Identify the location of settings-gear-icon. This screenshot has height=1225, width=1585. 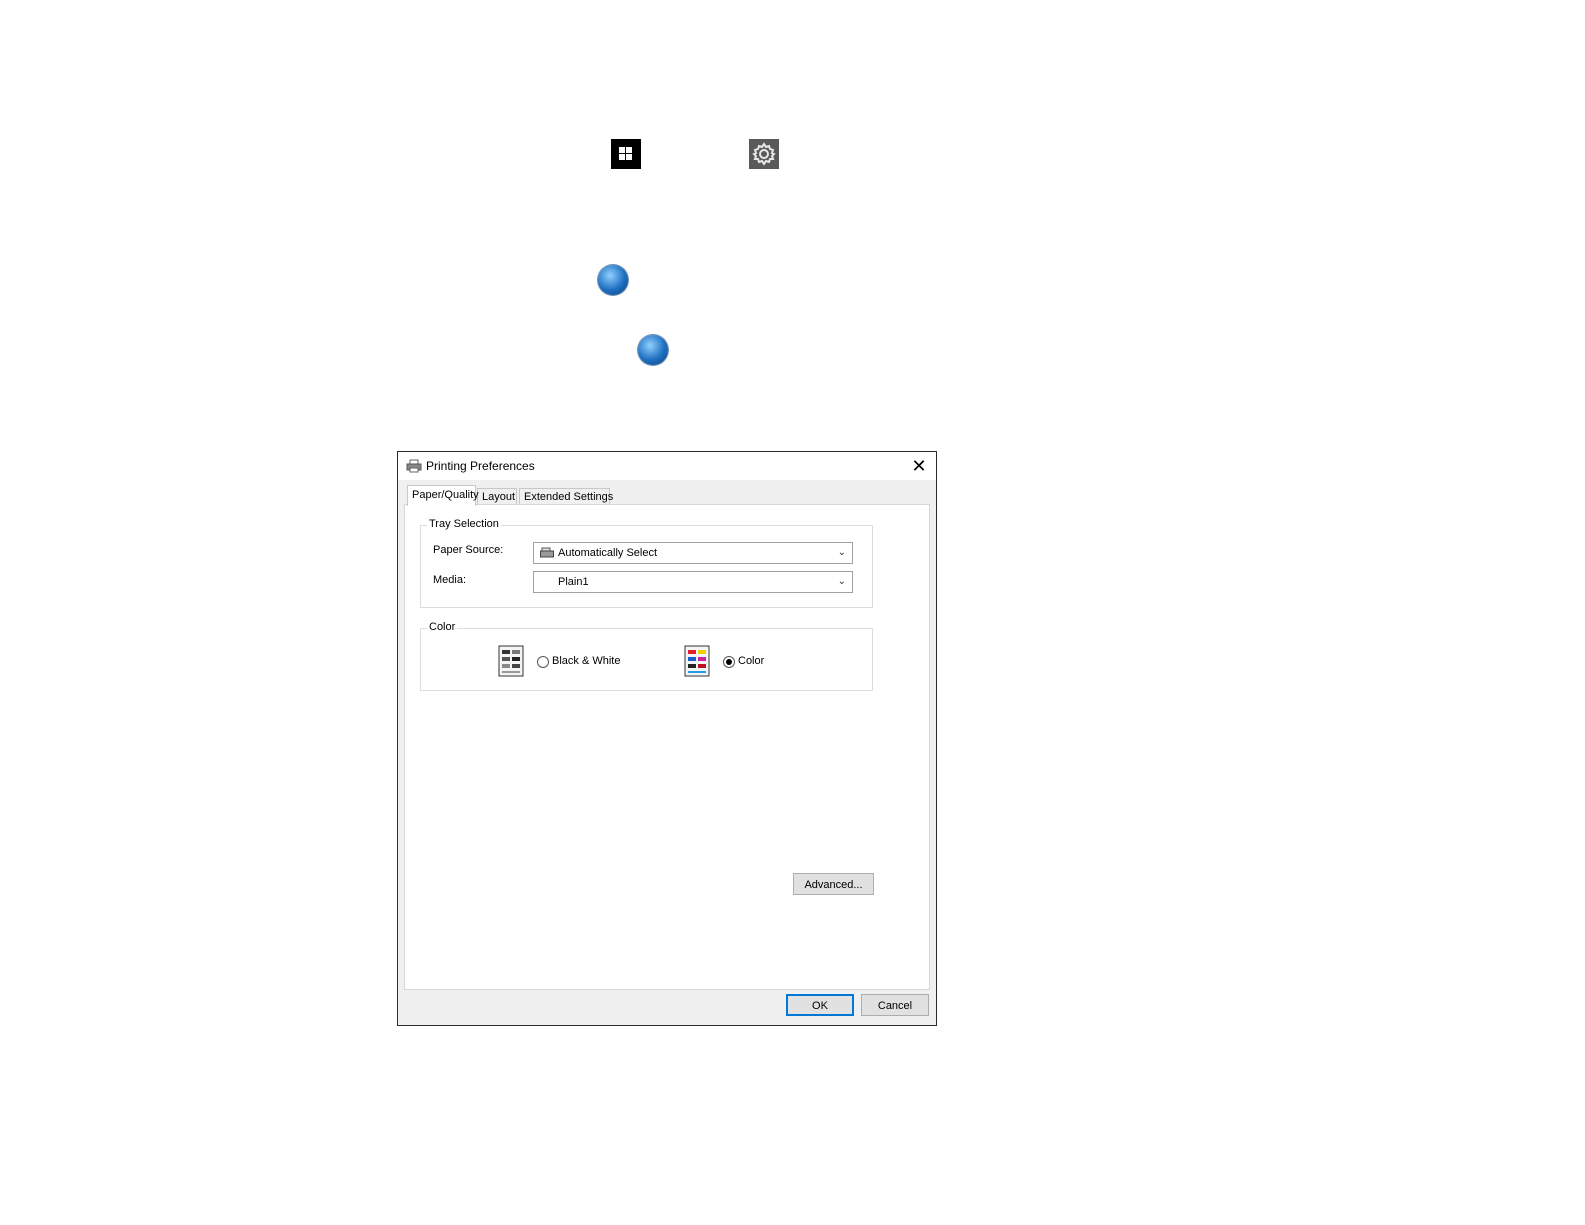
(764, 154).